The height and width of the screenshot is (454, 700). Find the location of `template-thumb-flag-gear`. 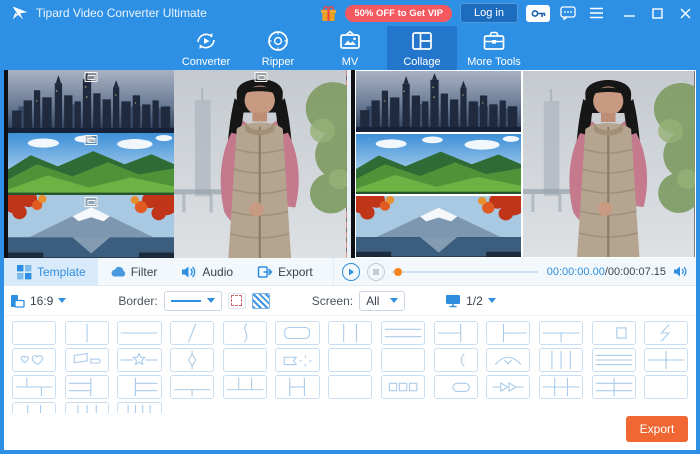

template-thumb-flag-gear is located at coordinates (297, 360).